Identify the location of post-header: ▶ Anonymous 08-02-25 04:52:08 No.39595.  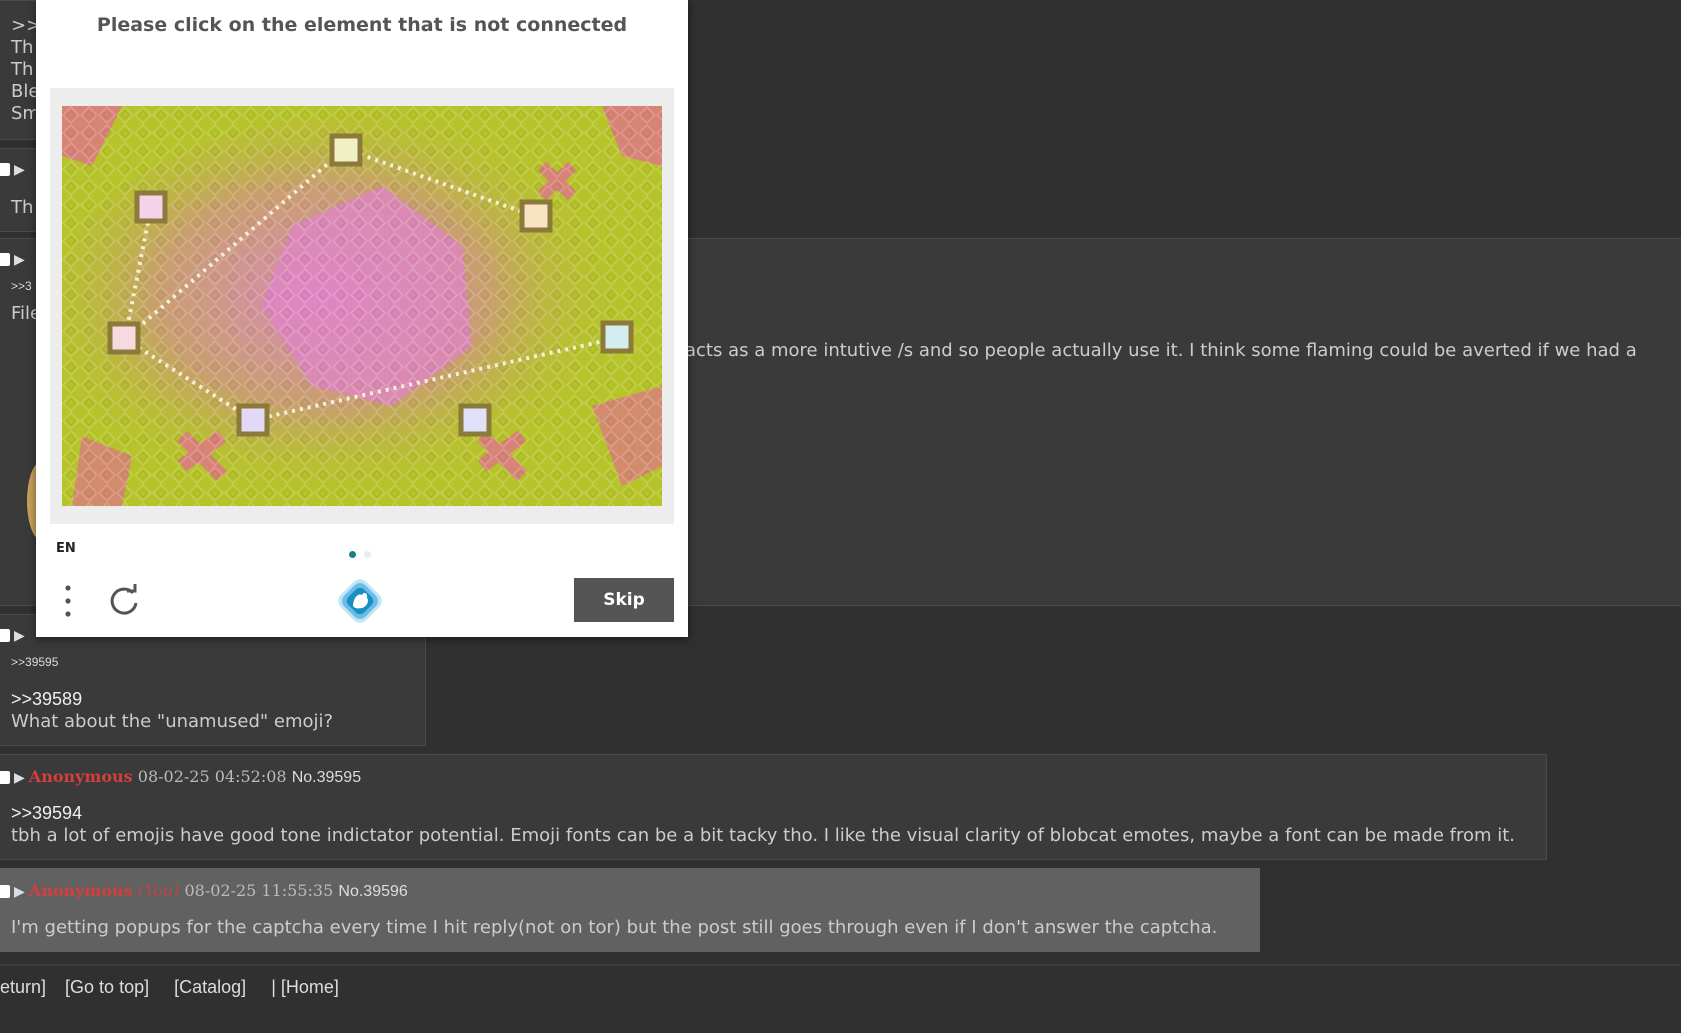
(180, 777).